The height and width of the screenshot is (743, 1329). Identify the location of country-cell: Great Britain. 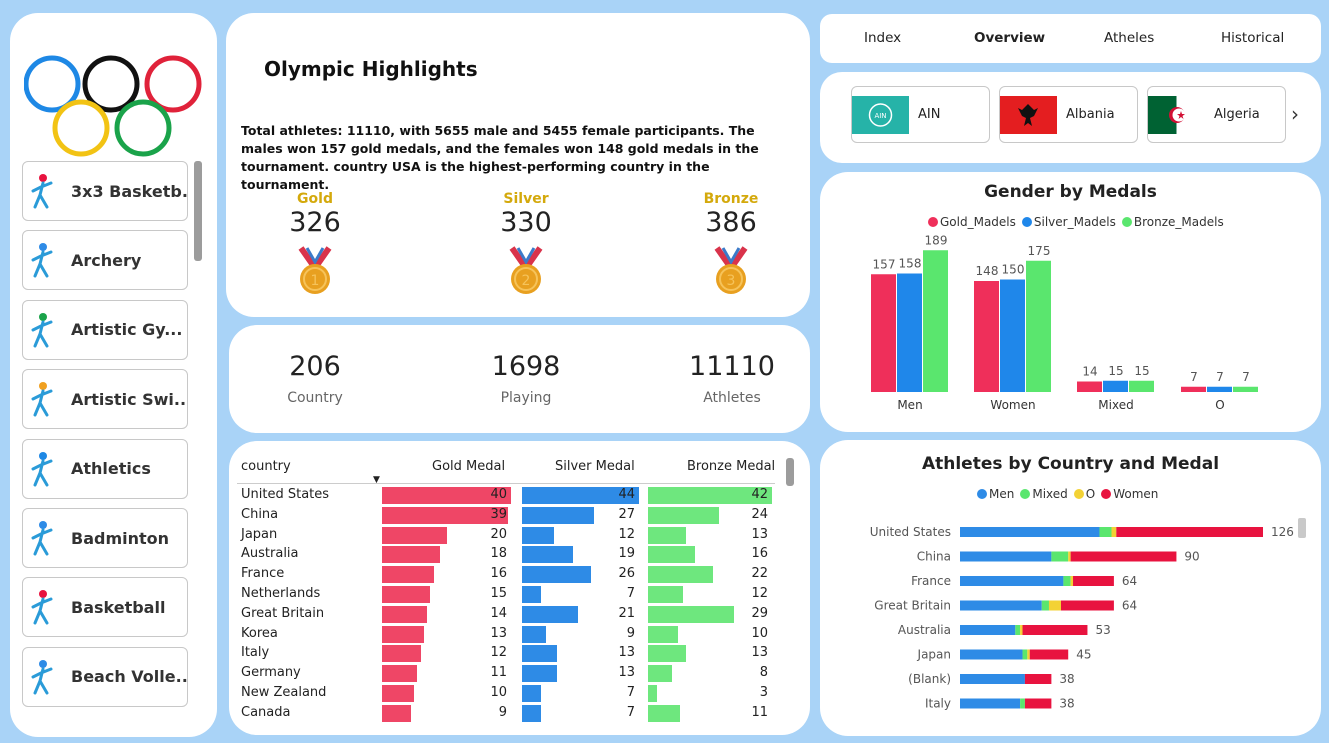
(283, 613).